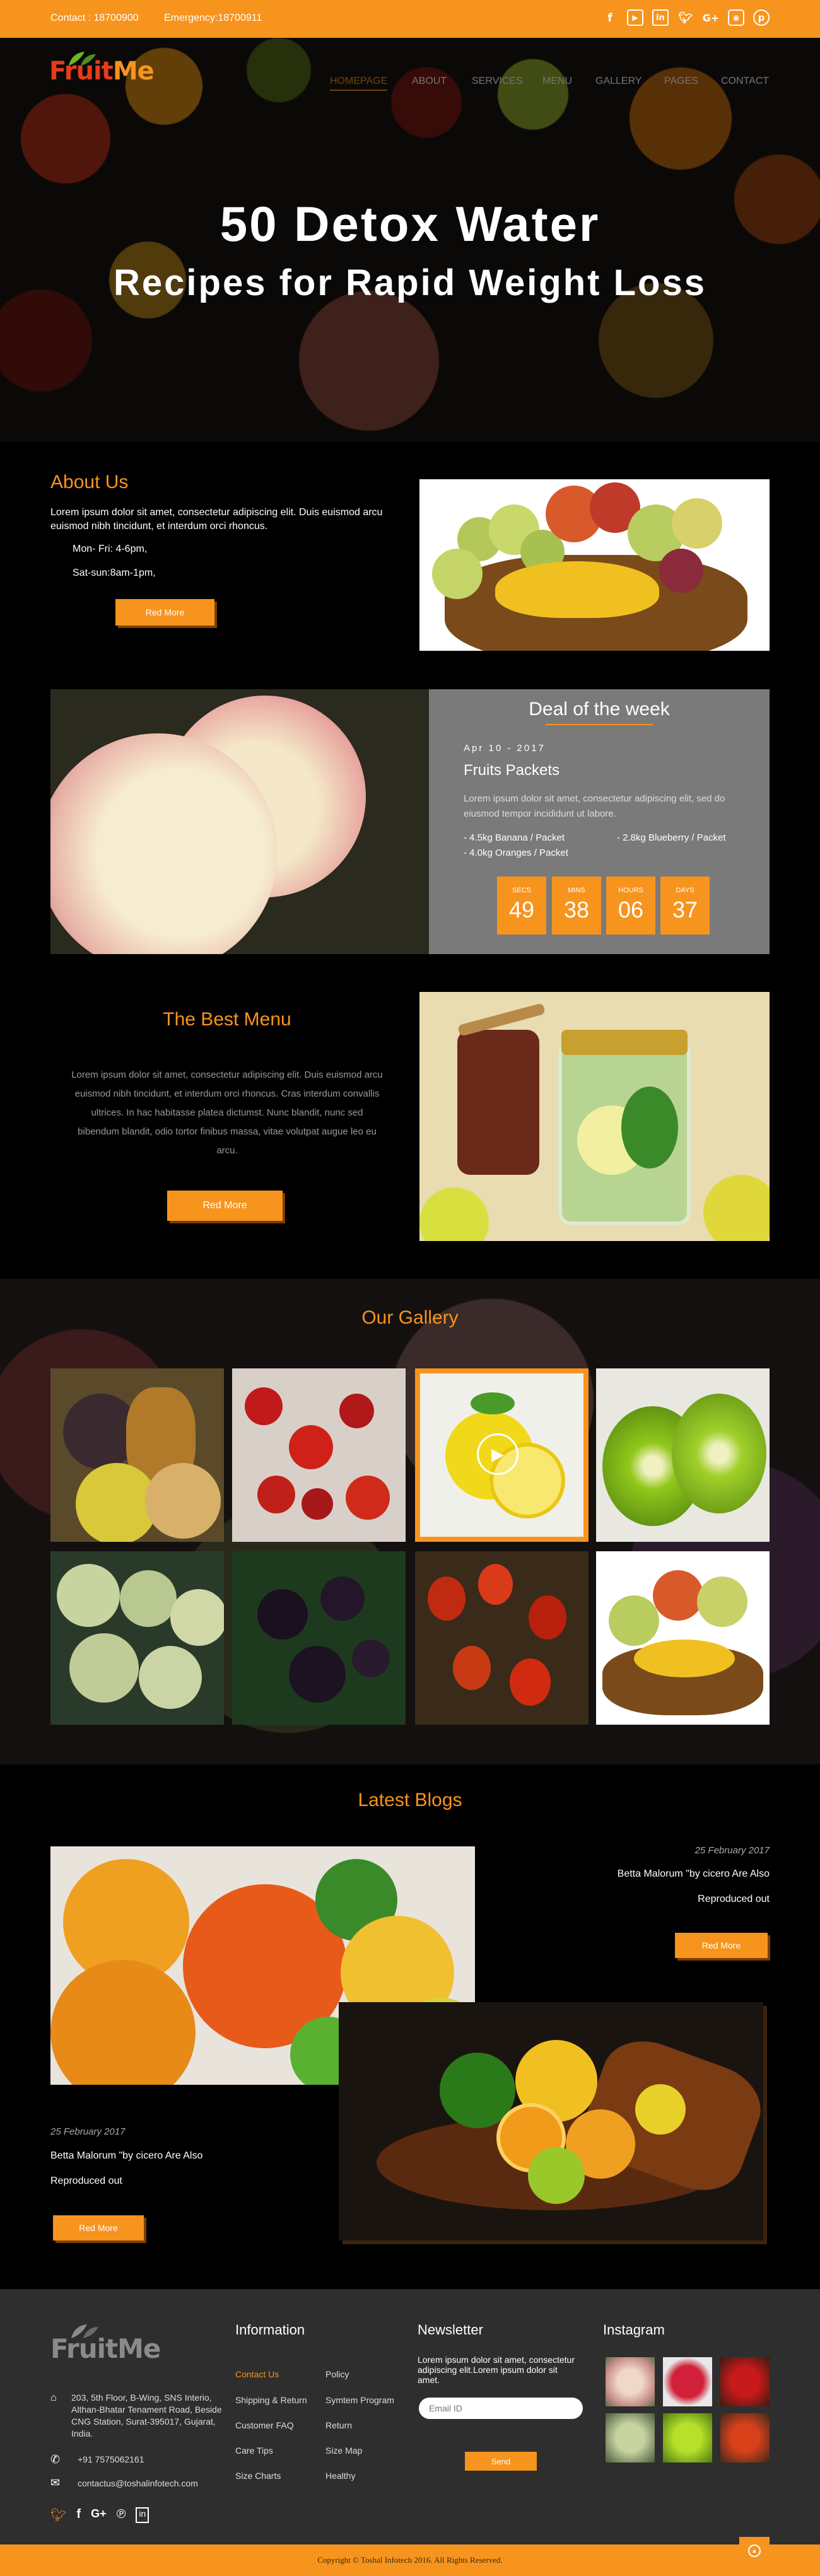 The image size is (820, 2576). I want to click on footer-link-shipping: Shipping & Return, so click(271, 2400).